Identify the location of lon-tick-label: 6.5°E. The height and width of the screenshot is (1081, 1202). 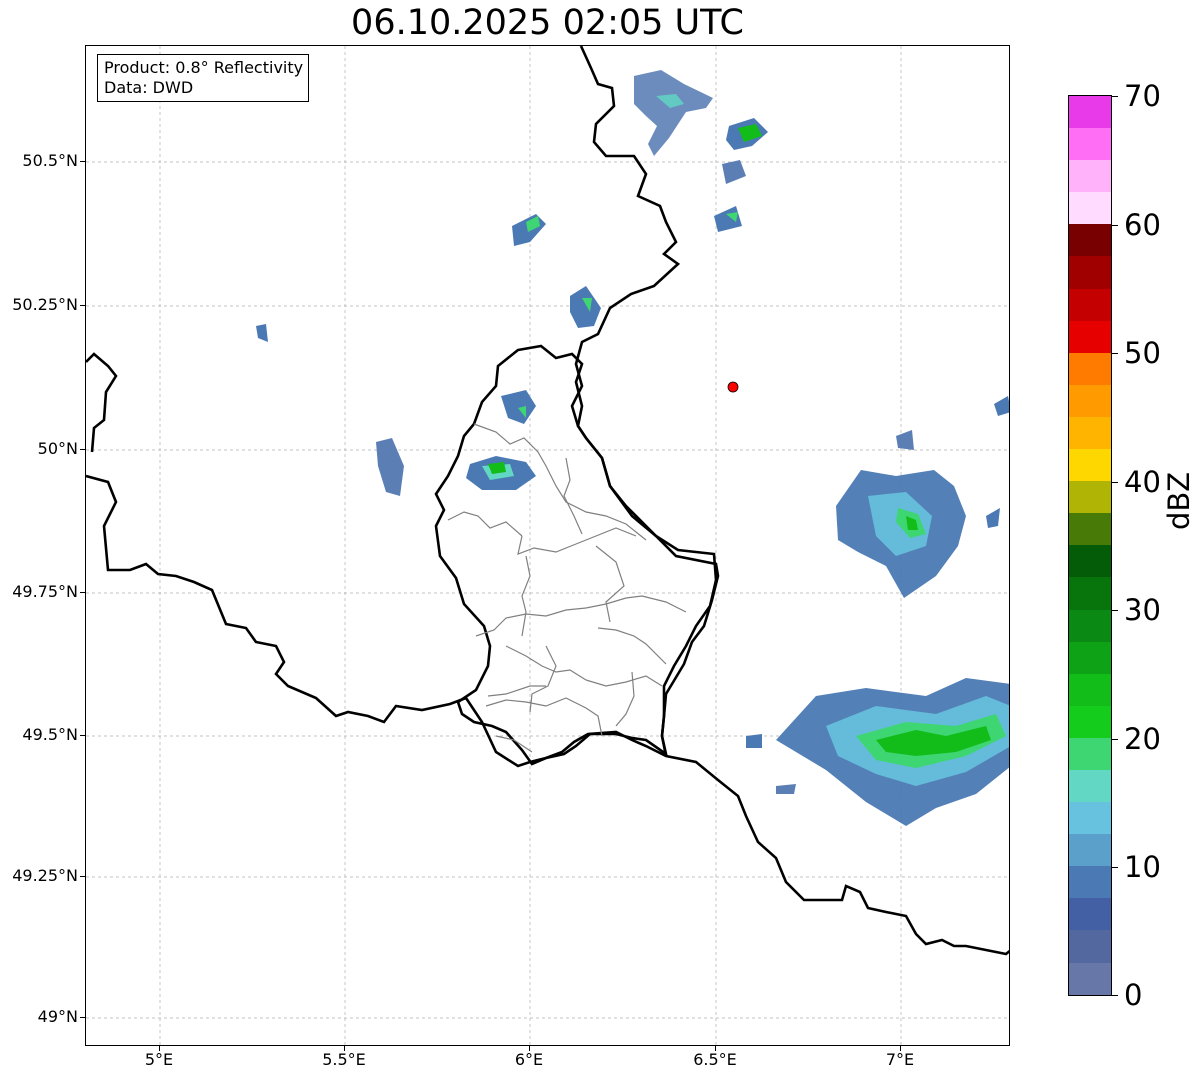
(715, 1059).